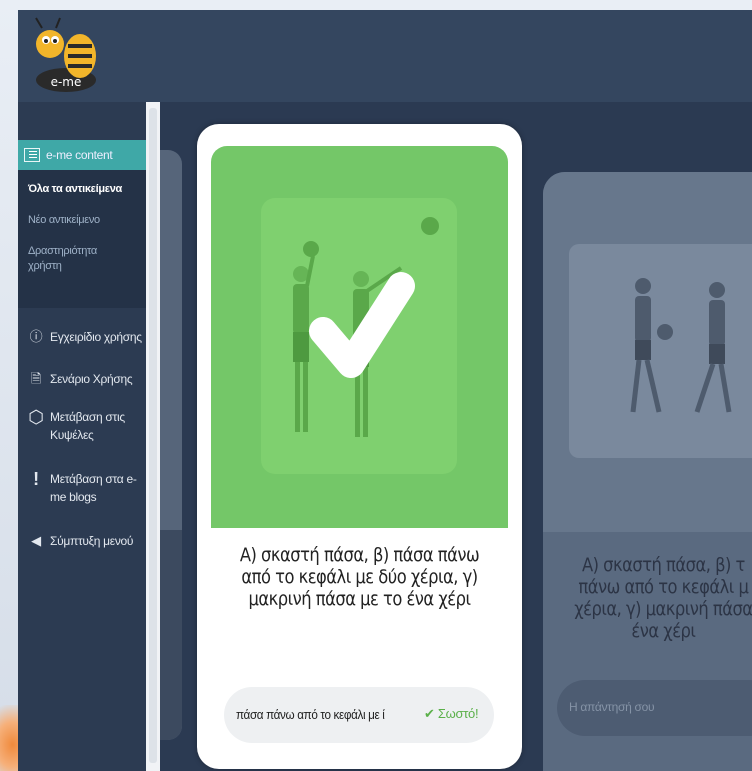 This screenshot has width=752, height=771. What do you see at coordinates (171, 445) in the screenshot?
I see `previous-card` at bounding box center [171, 445].